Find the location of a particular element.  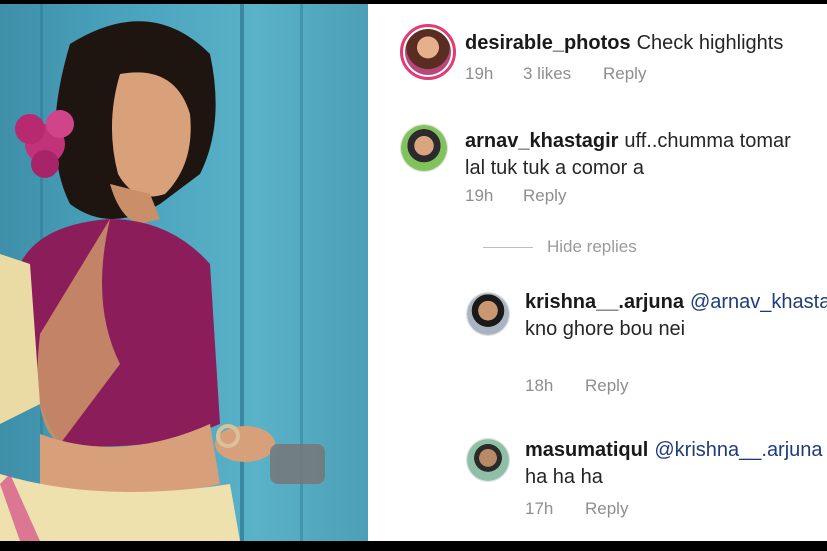

comment-meta: 19h 3 likes Reply is located at coordinates (555, 74).